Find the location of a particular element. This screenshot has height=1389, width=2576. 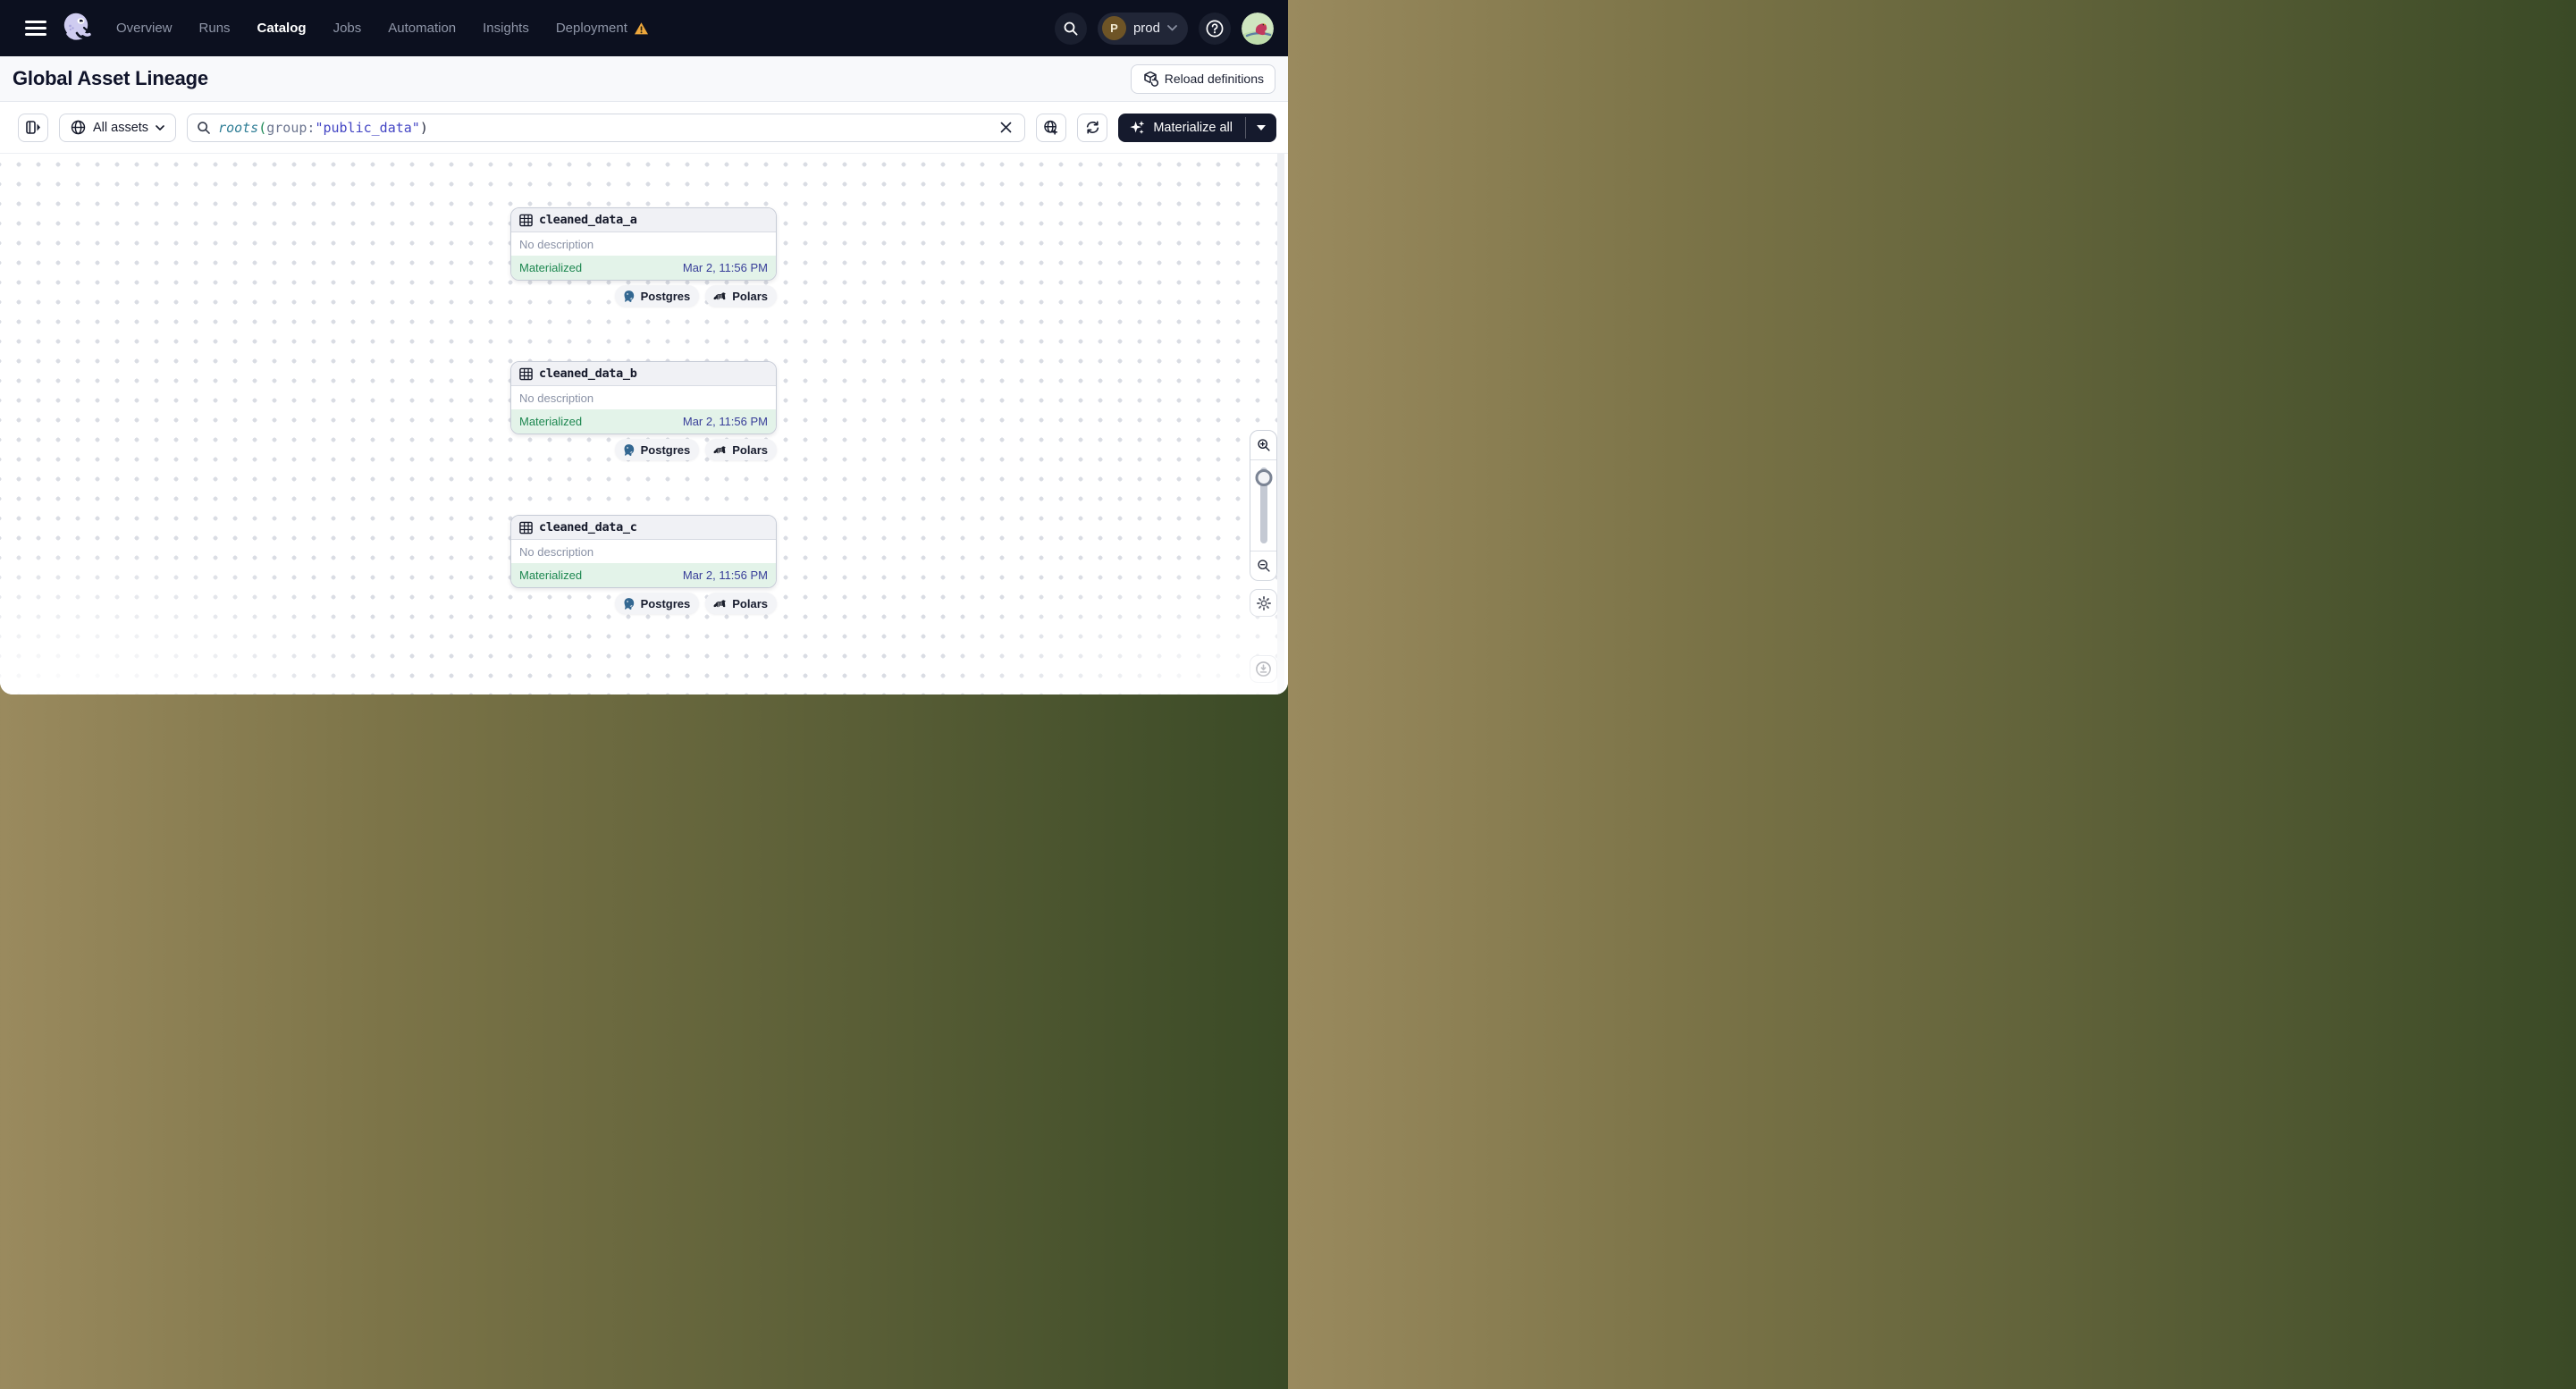

deployment-switcher: P prod is located at coordinates (1143, 28).